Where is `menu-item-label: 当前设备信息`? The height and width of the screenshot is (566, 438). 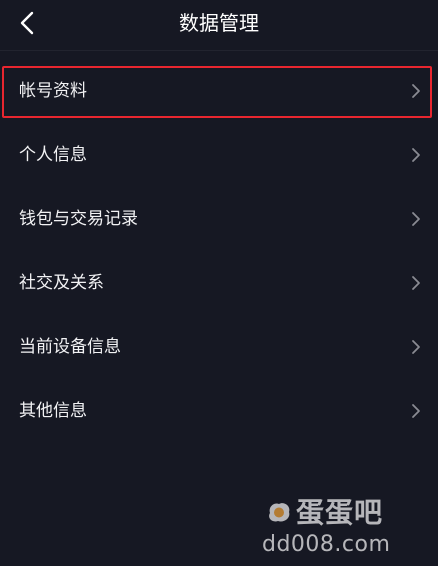
menu-item-label: 当前设备信息 is located at coordinates (70, 347).